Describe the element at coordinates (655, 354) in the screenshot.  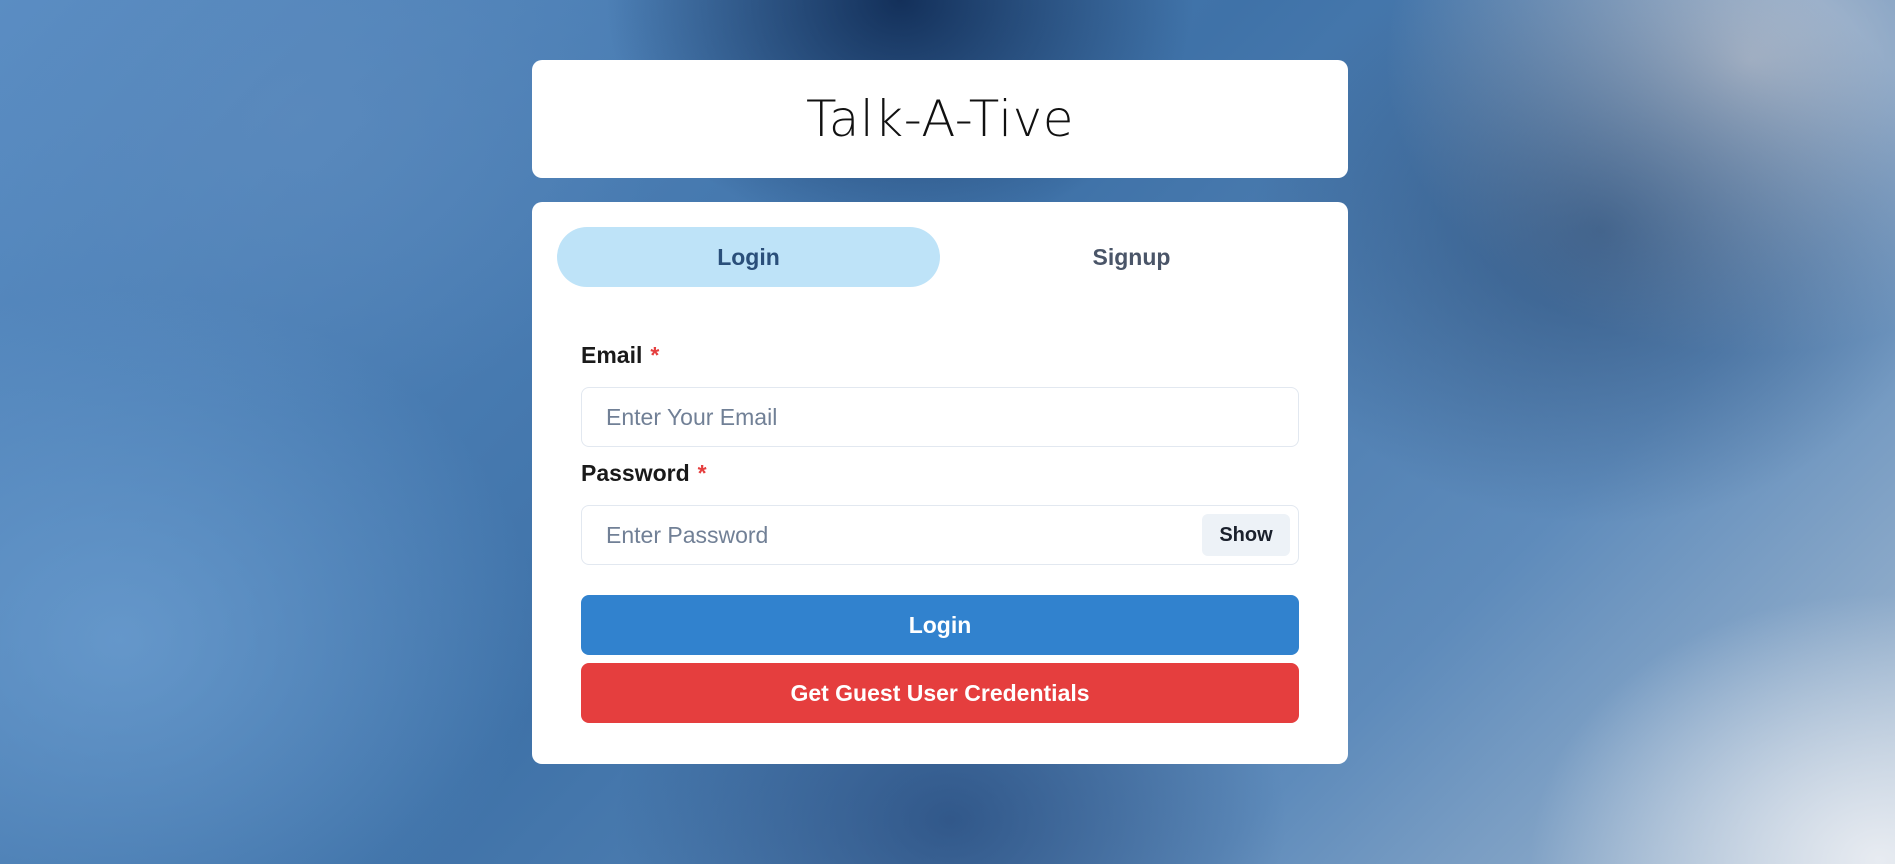
I see `email-required-marker: *` at that location.